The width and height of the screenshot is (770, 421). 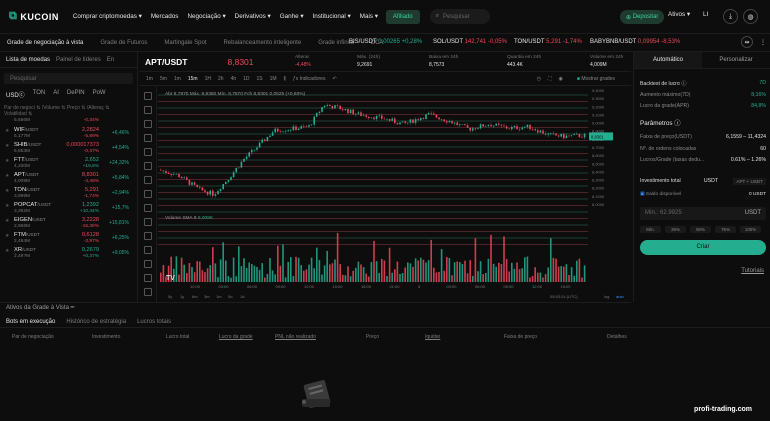 What do you see at coordinates (110, 60) in the screenshot?
I see `tab-more: En` at bounding box center [110, 60].